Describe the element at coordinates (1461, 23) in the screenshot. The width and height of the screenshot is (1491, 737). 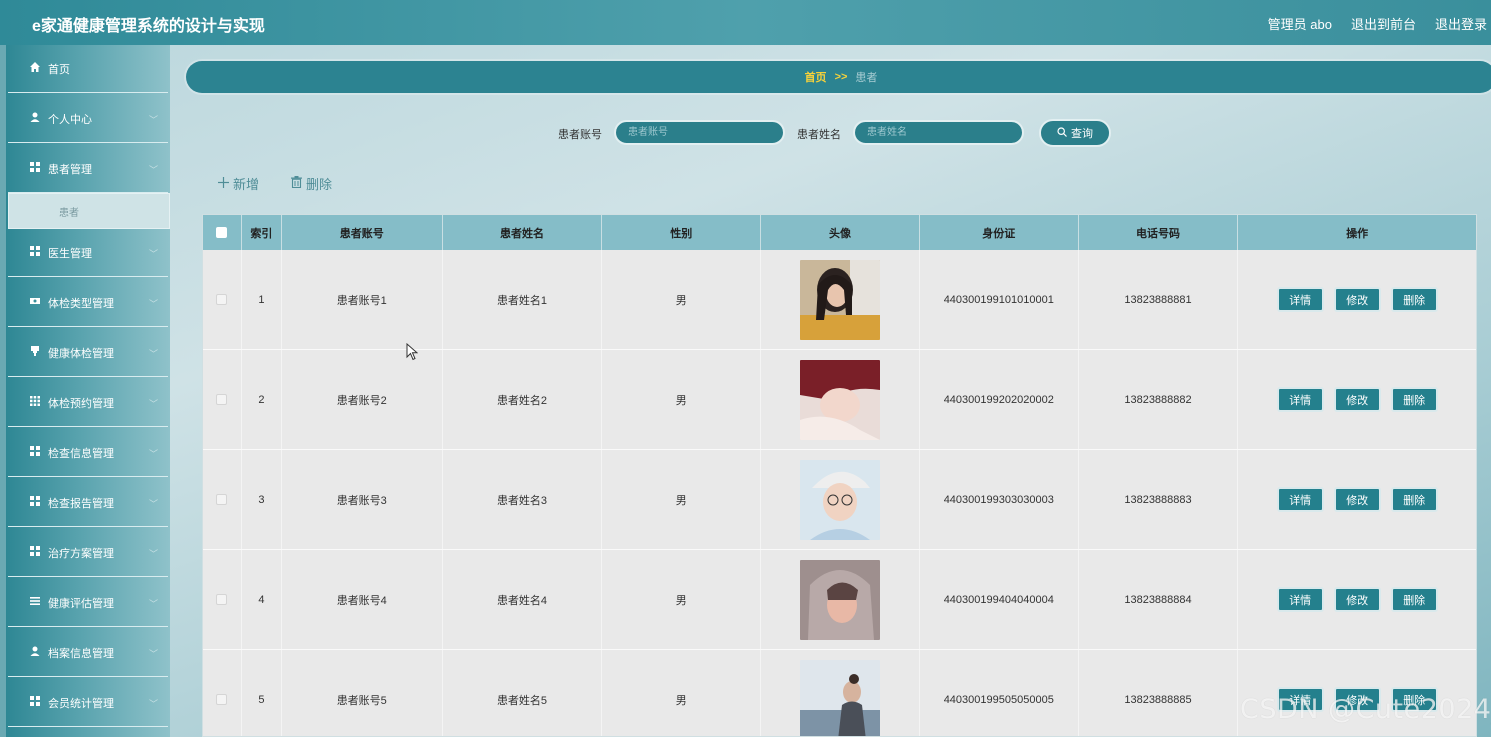
I see `logout-link: 退出登录` at that location.